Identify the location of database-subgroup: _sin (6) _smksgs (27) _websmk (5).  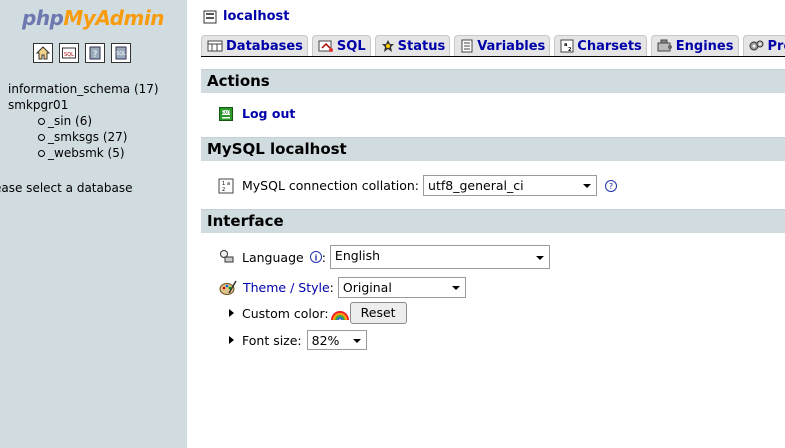
(83, 137).